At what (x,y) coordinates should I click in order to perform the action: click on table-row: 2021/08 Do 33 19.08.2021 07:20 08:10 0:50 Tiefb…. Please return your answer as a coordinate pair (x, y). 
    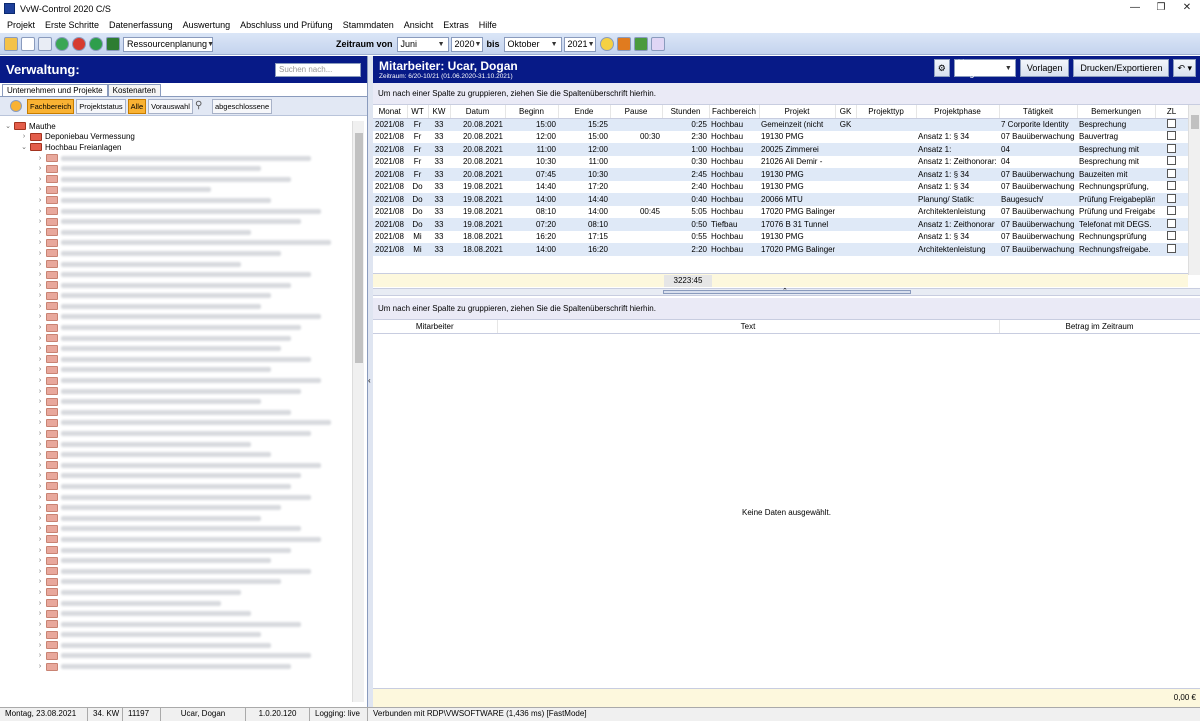
    Looking at the image, I should click on (780, 224).